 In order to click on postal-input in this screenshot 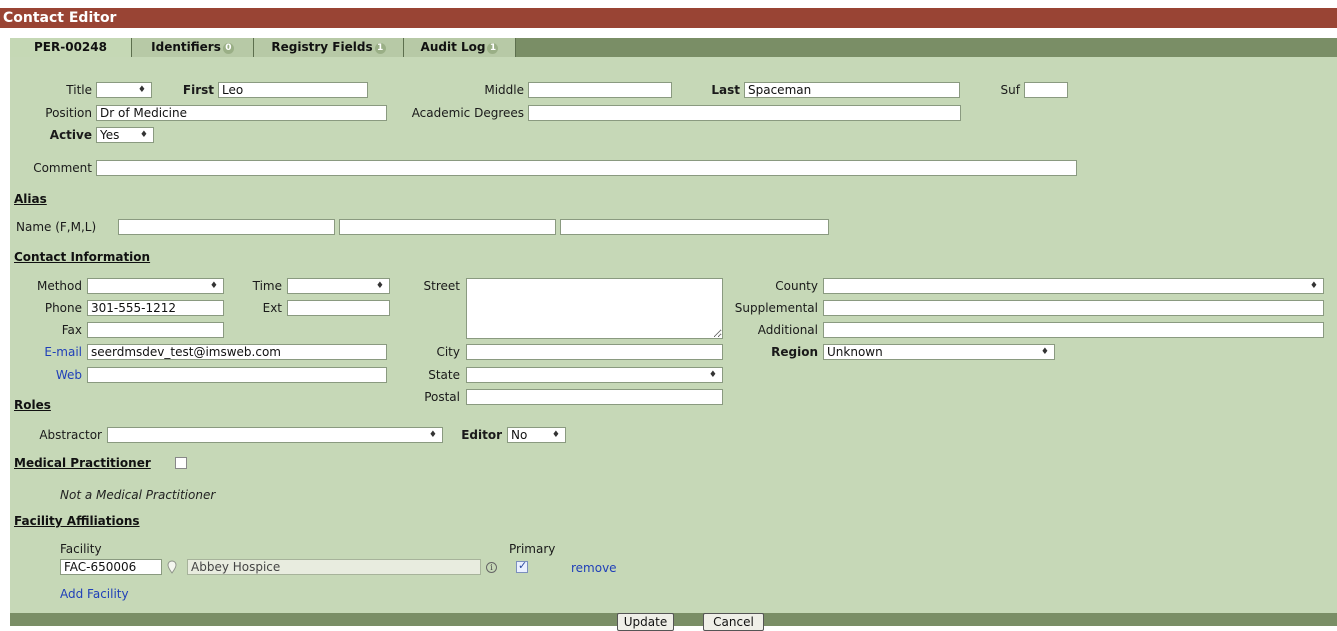, I will do `click(594, 397)`.